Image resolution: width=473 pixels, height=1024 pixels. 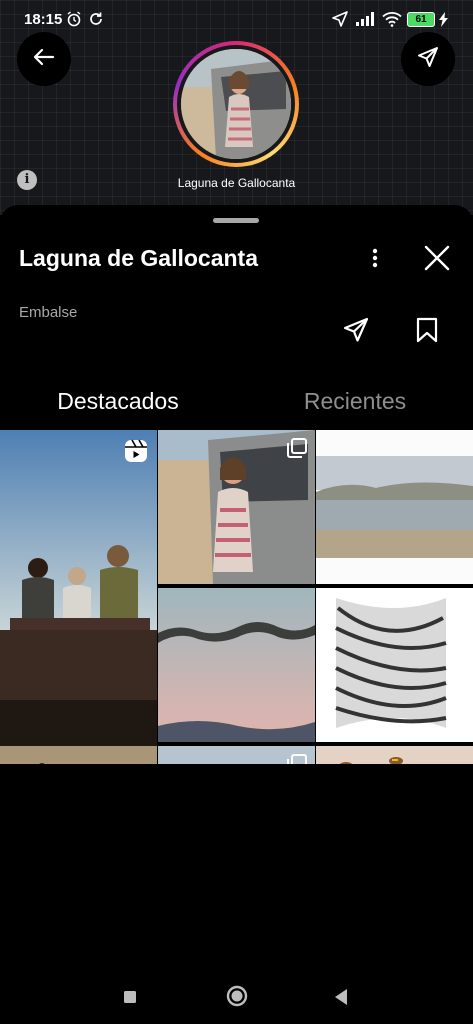 What do you see at coordinates (27, 180) in the screenshot?
I see `info-icon: i` at bounding box center [27, 180].